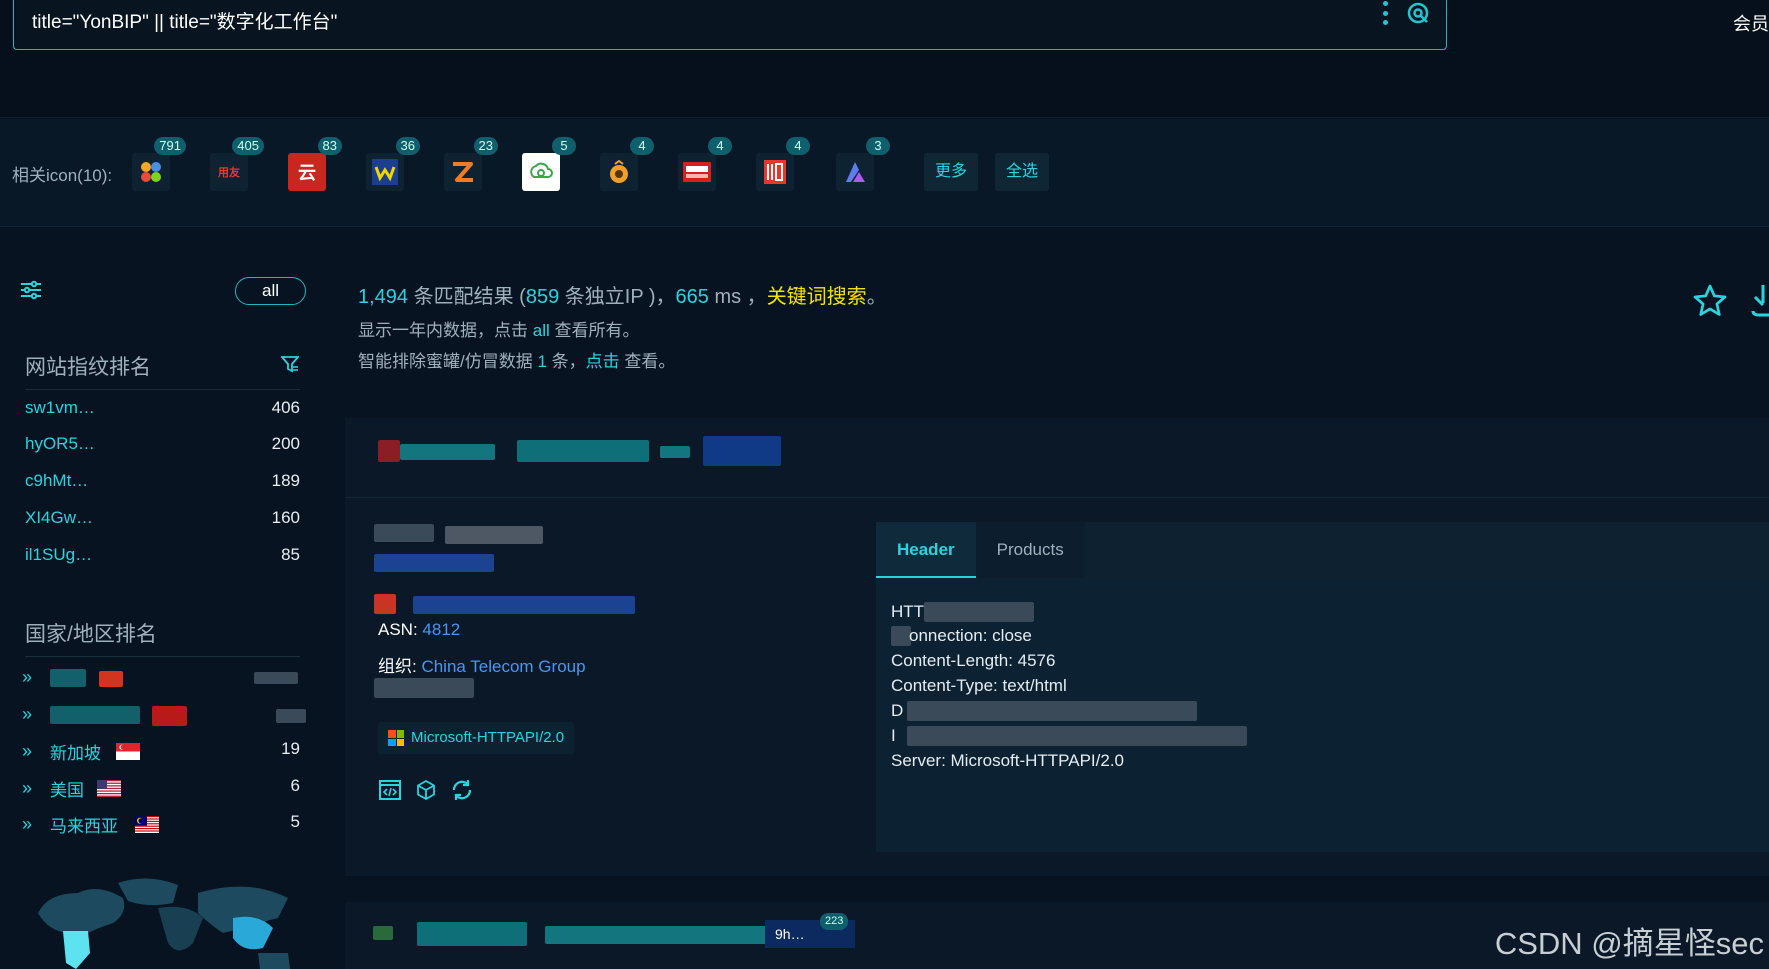 Image resolution: width=1769 pixels, height=969 pixels. What do you see at coordinates (737, 297) in the screenshot?
I see `summary-text: ms ，` at bounding box center [737, 297].